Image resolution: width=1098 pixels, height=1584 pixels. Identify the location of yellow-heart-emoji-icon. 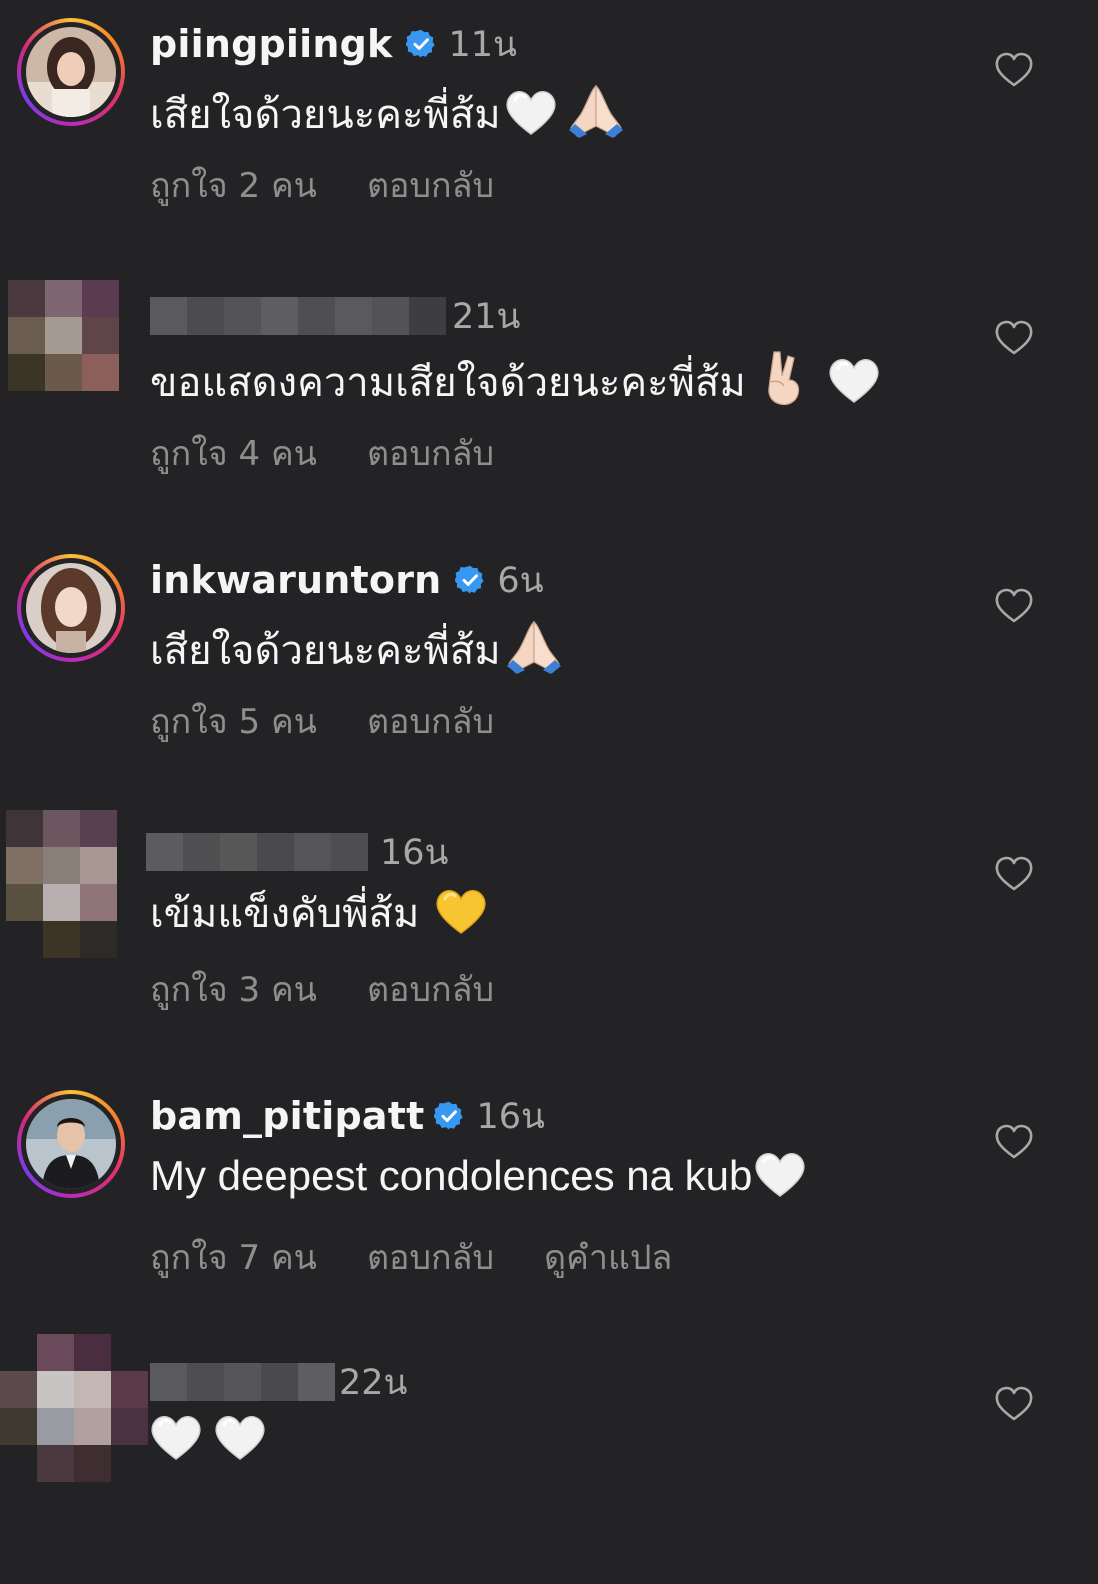
(461, 911).